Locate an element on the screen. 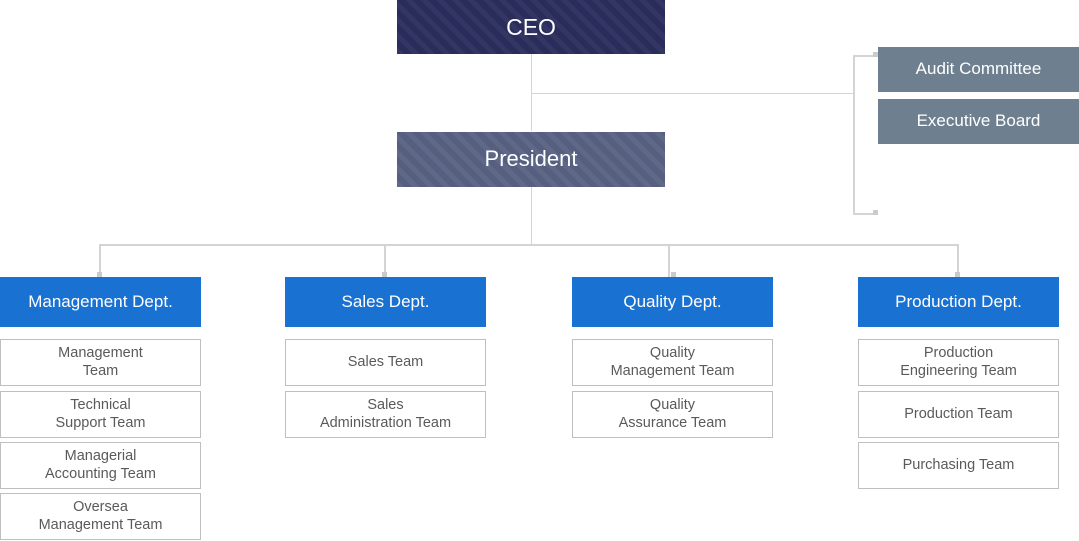 This screenshot has height=541, width=1079. connector-ceo-side-horizontal is located at coordinates (692, 93).